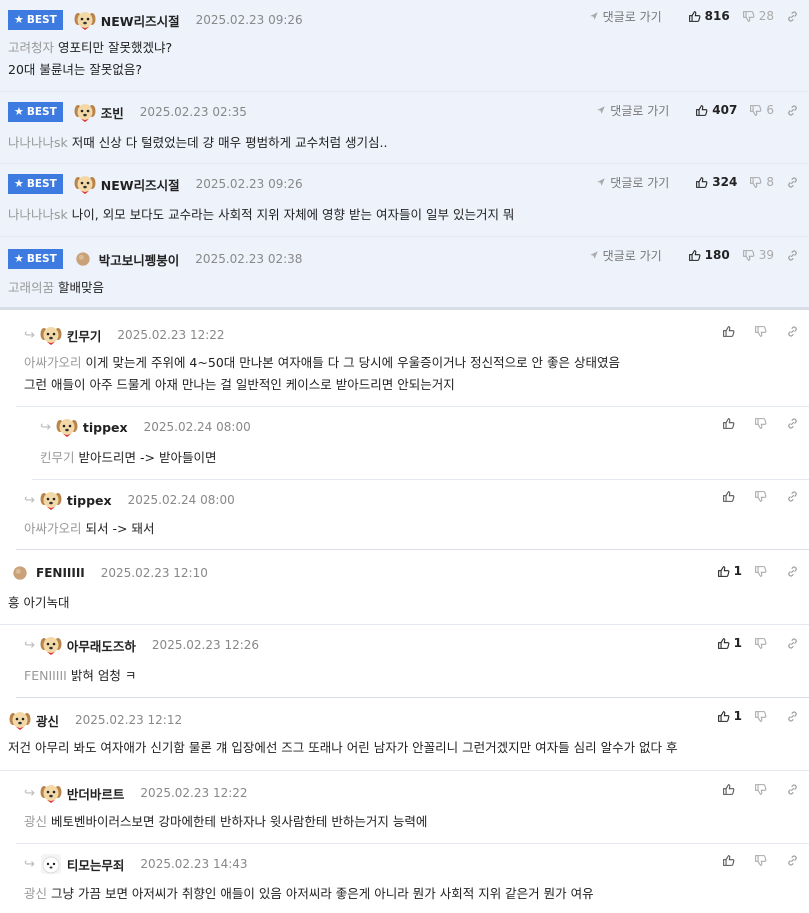 The image size is (809, 913). I want to click on downvote-button: 39, so click(758, 255).